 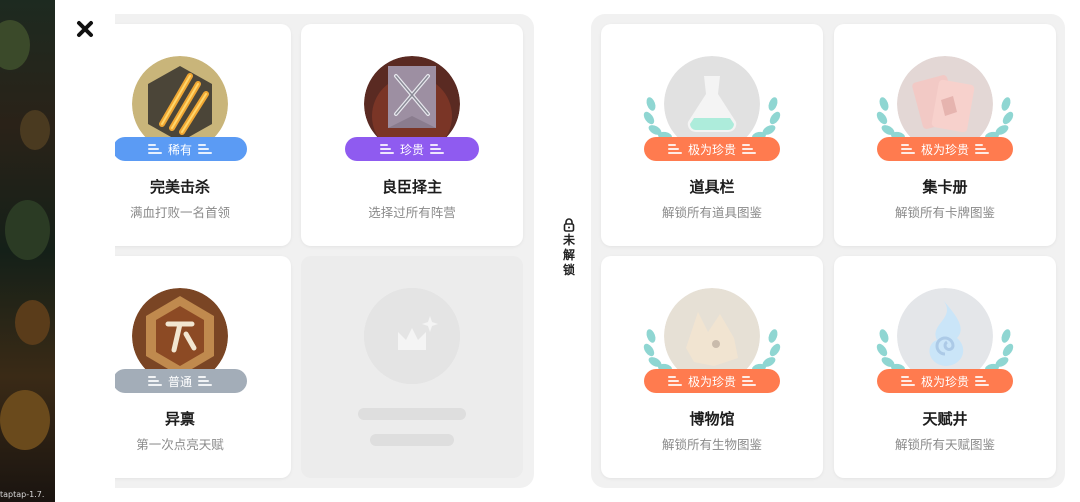 What do you see at coordinates (945, 367) in the screenshot?
I see `achievement-card-talent-well: 极为珍贵 天赋井 解锁所有天赋图鉴` at bounding box center [945, 367].